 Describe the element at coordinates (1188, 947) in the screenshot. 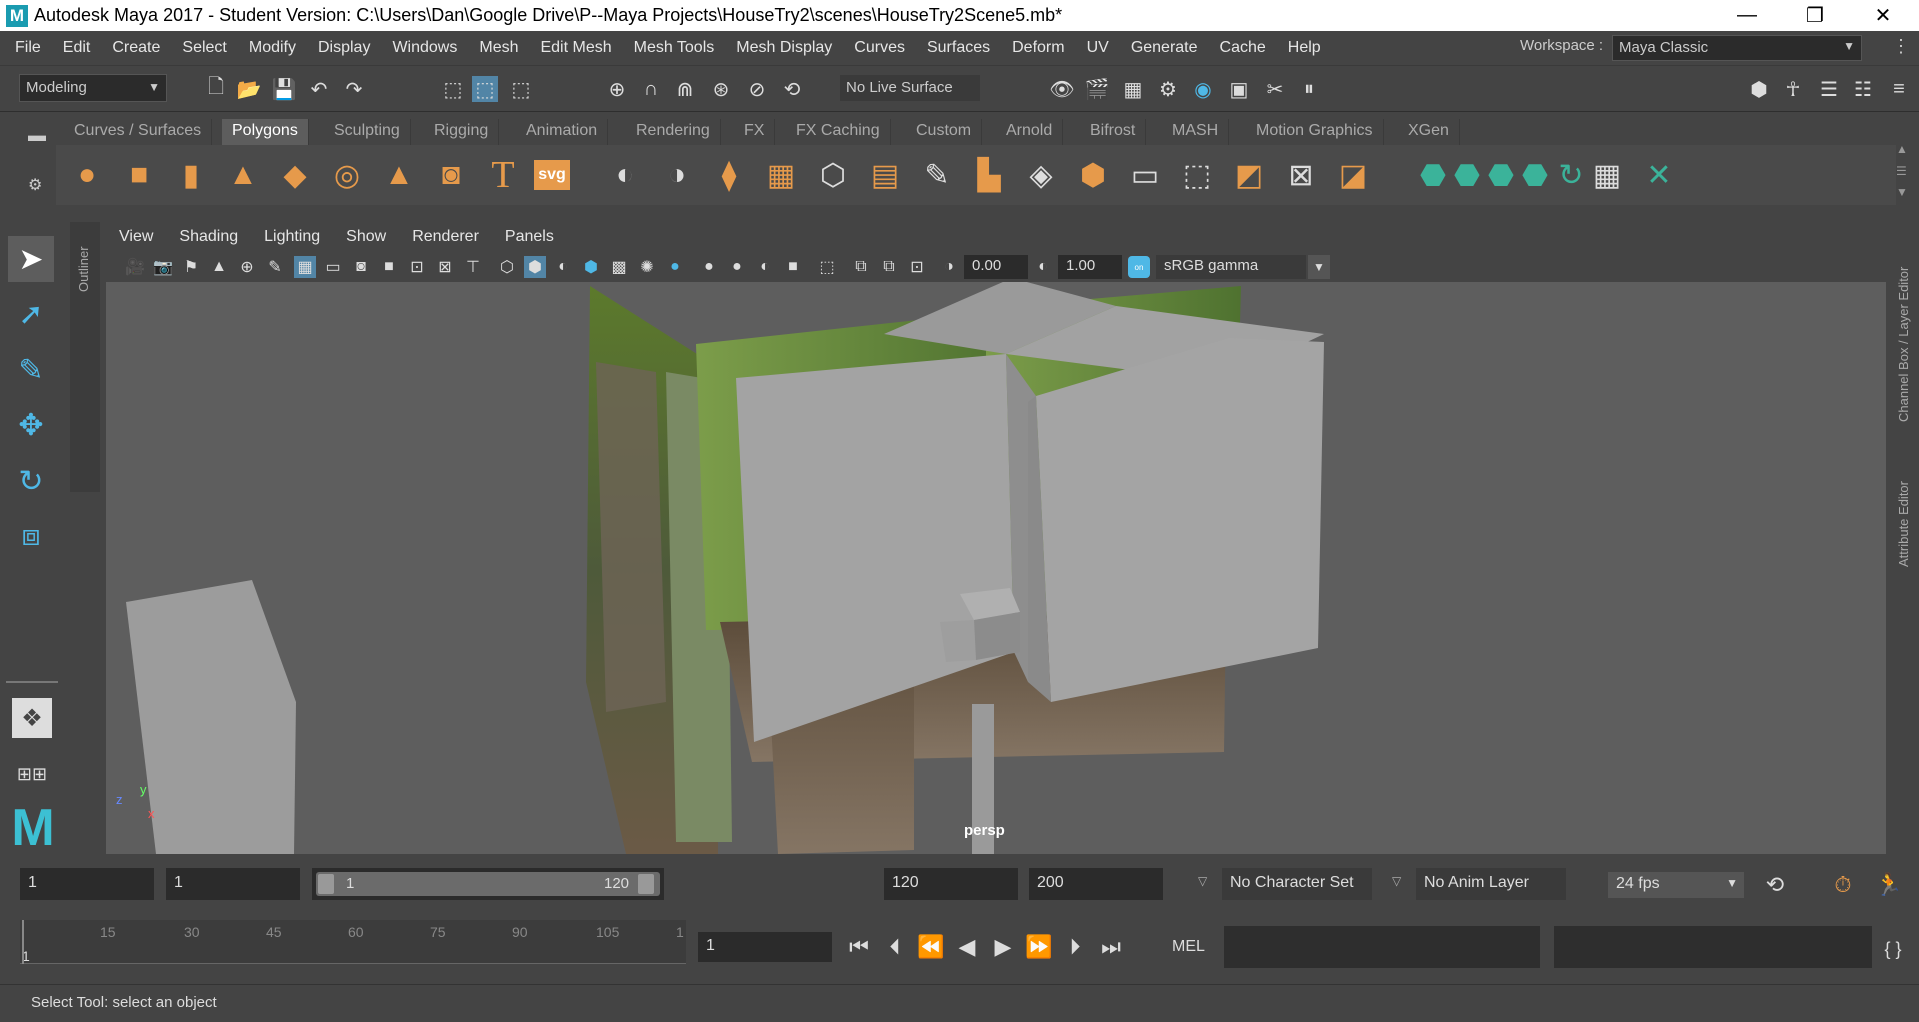

I see `command-language-label: MEL` at that location.